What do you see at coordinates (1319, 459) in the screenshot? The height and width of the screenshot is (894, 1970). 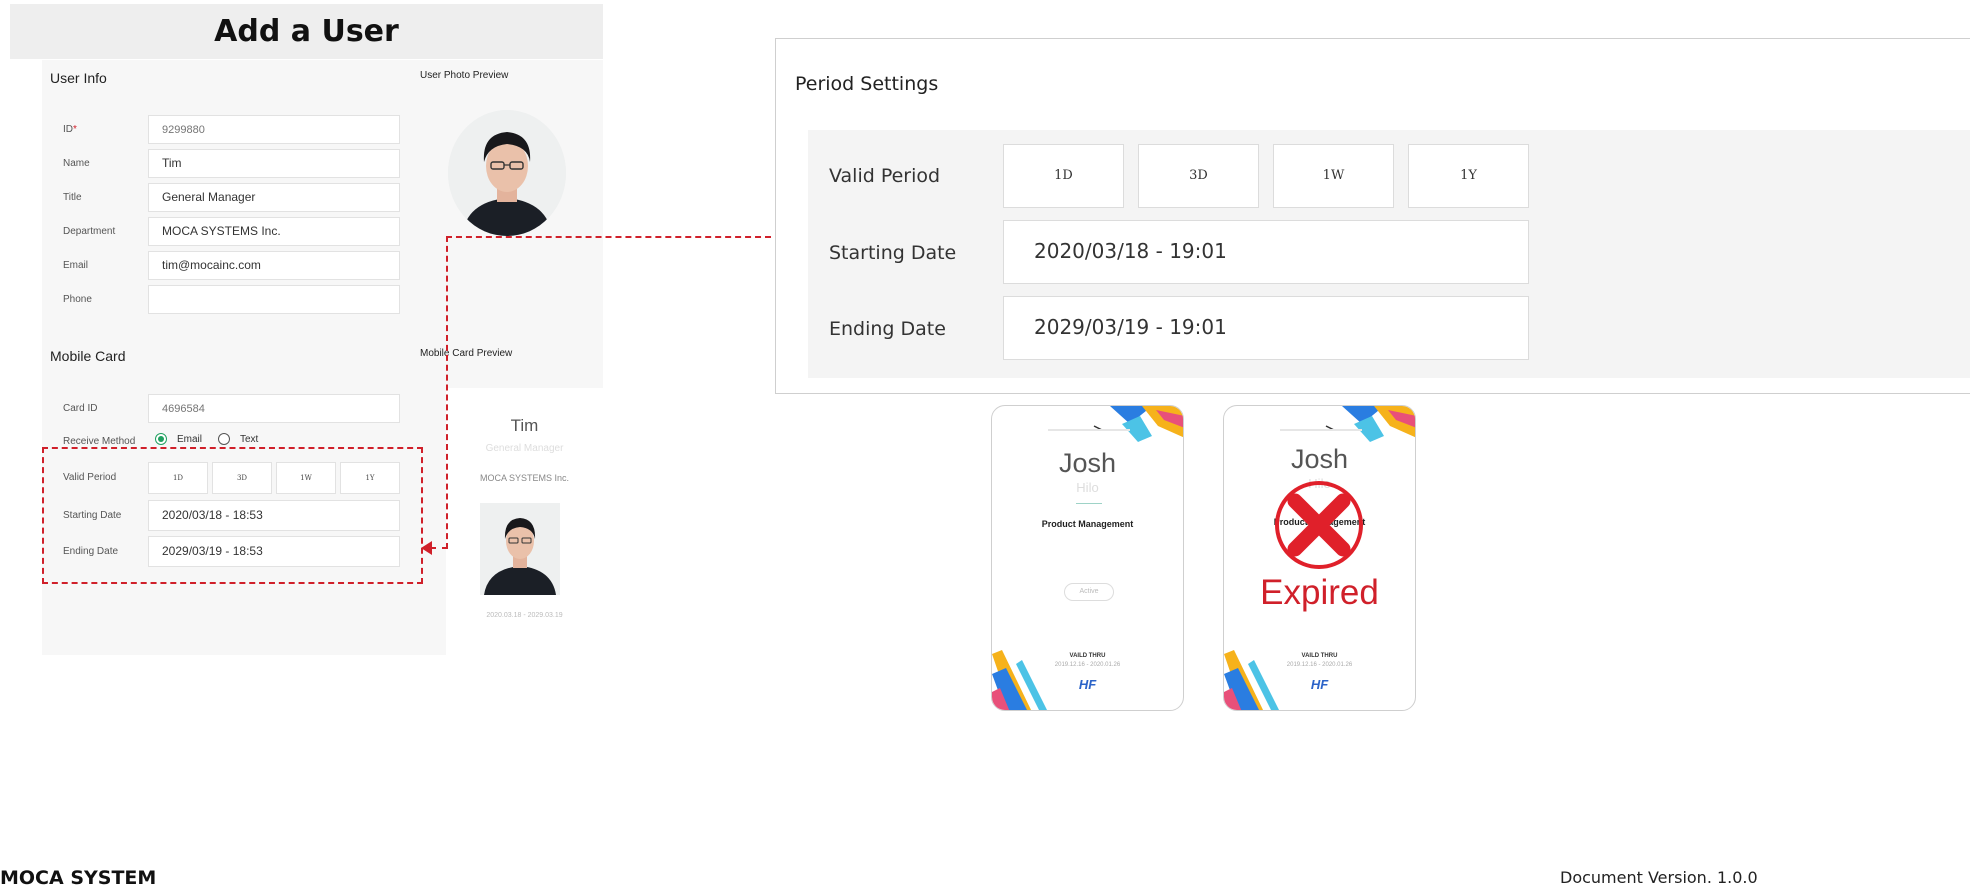 I see `expired-card-name: Josh` at bounding box center [1319, 459].